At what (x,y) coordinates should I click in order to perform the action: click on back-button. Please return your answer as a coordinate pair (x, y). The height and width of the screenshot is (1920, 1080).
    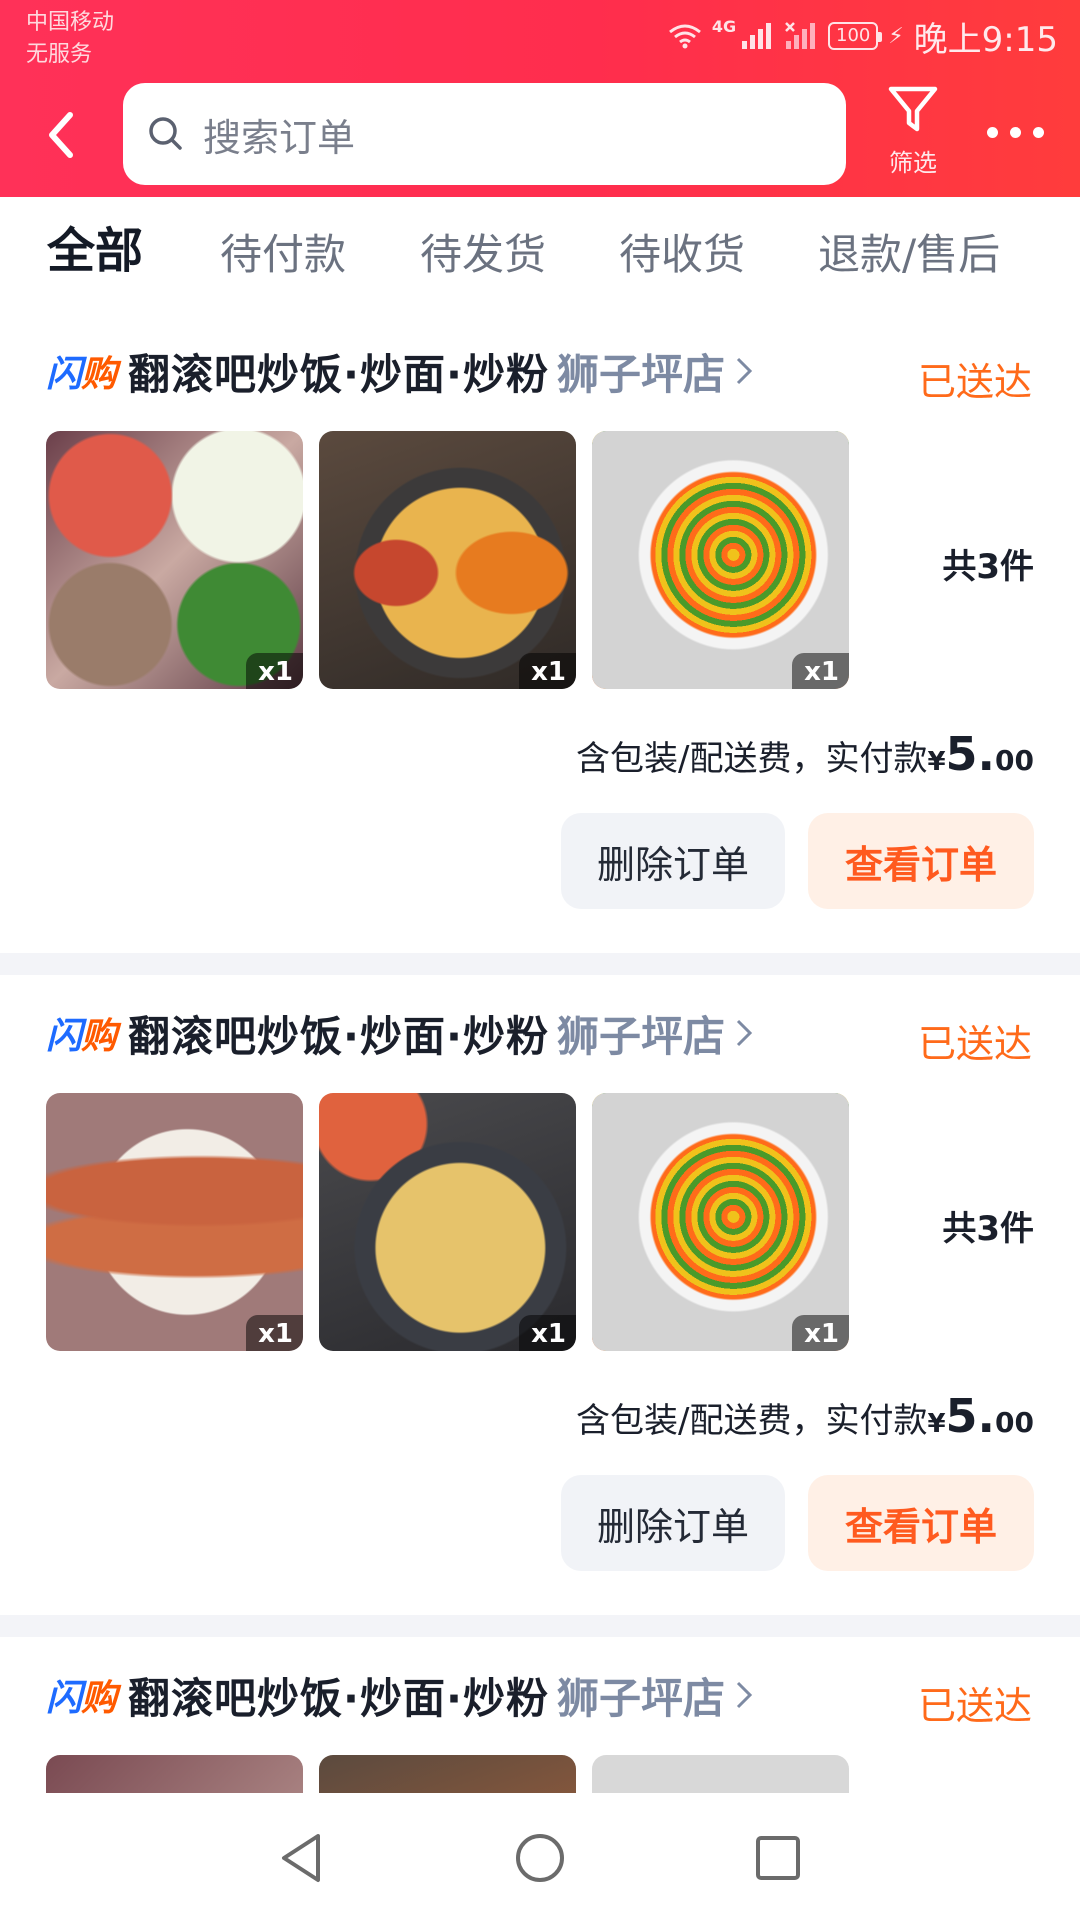
    Looking at the image, I should click on (63, 135).